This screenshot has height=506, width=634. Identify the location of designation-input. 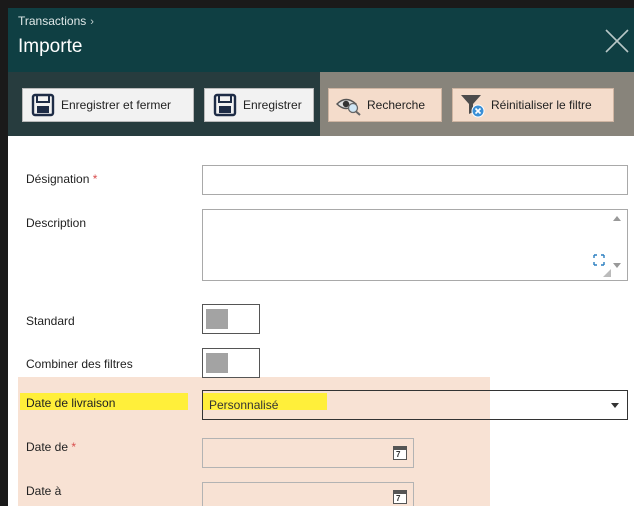
(415, 180).